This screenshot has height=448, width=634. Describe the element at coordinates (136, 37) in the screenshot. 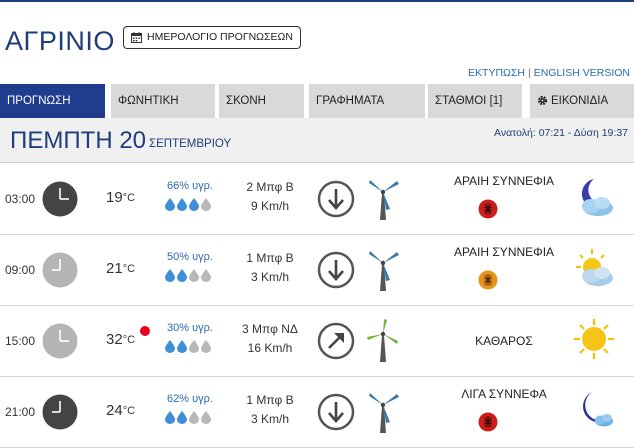

I see `calendar-icon` at that location.